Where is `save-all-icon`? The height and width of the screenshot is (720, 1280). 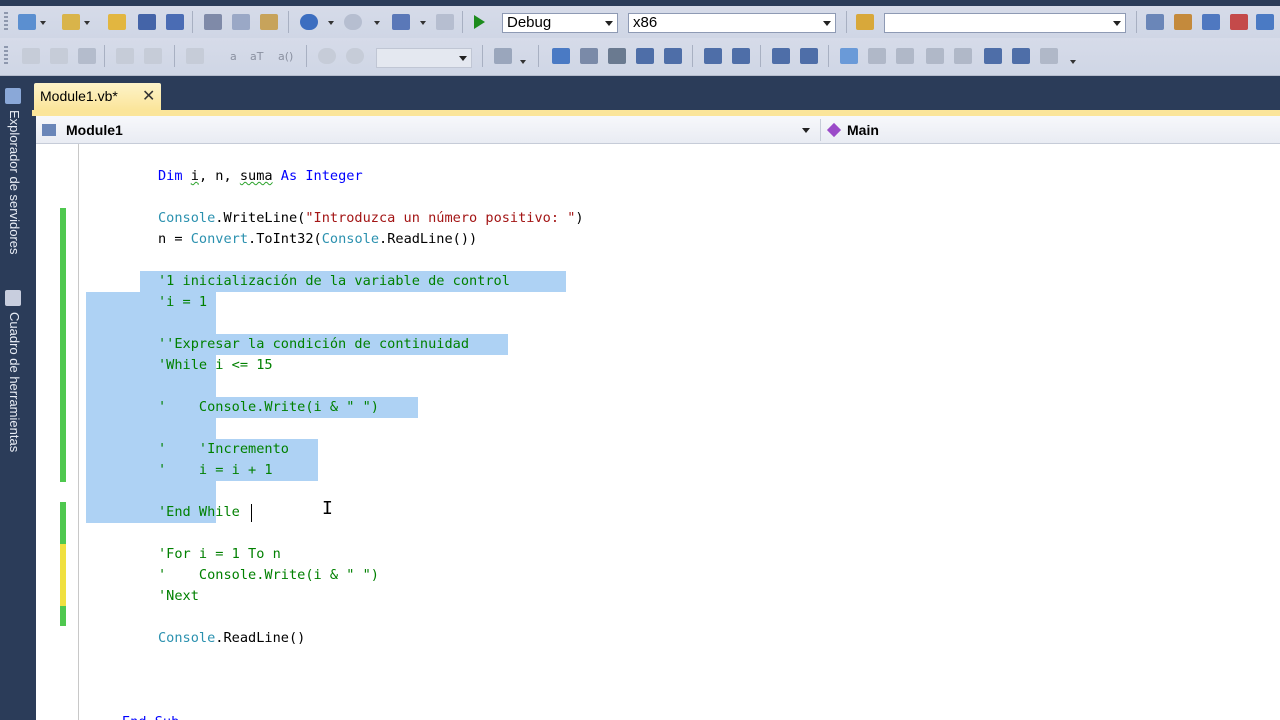
save-all-icon is located at coordinates (175, 22).